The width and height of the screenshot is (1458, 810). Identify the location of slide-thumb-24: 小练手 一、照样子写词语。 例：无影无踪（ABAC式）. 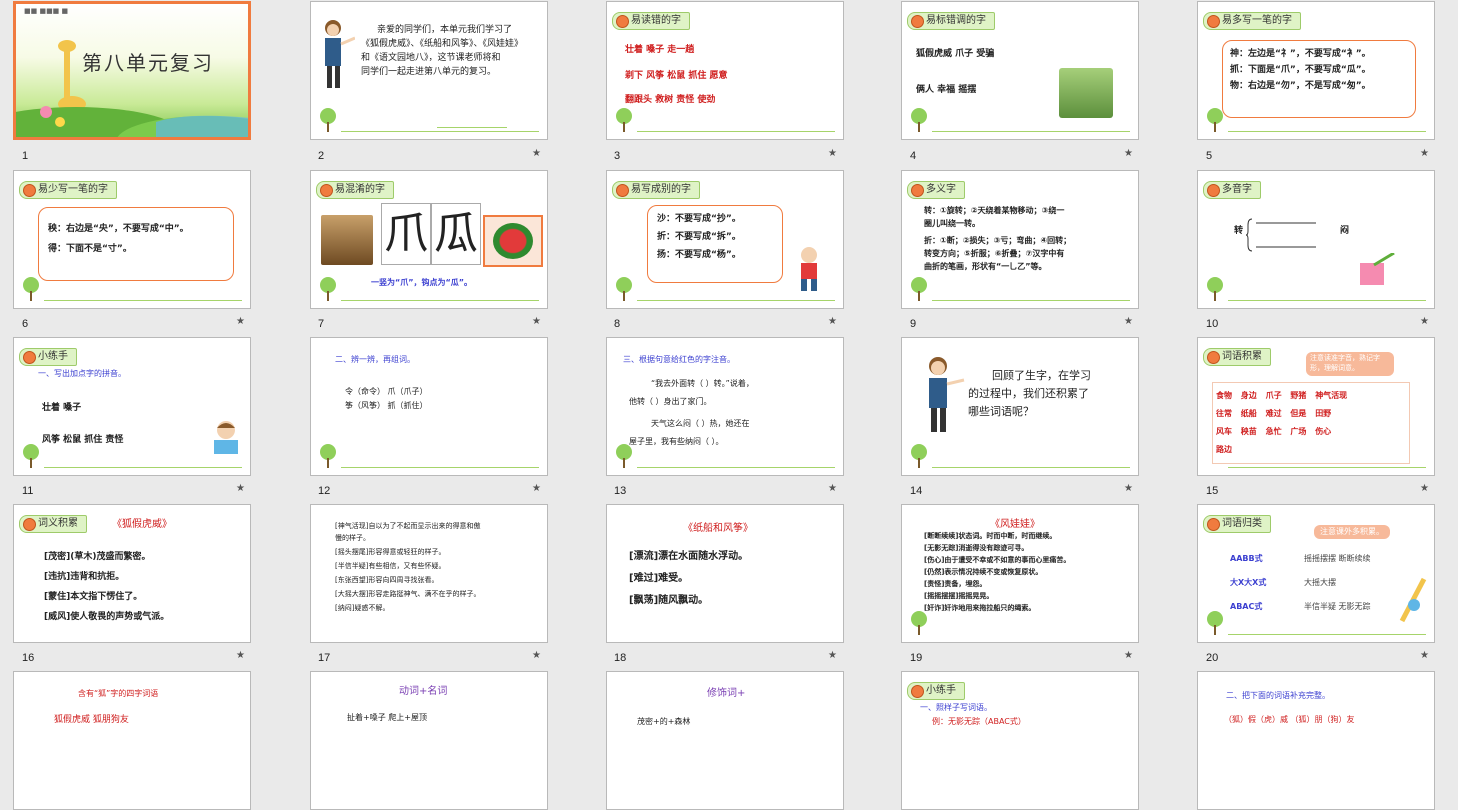
(1020, 740).